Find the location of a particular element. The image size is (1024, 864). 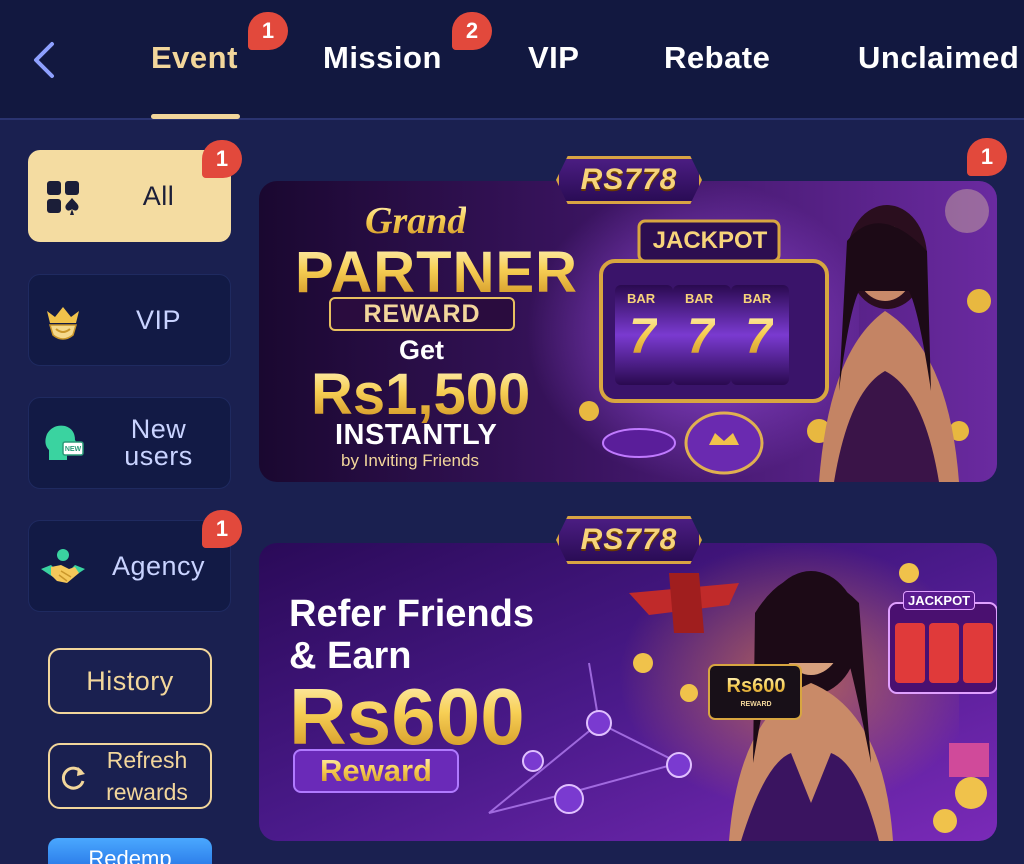

tab-unclaimed: Unclaimed is located at coordinates (938, 58).